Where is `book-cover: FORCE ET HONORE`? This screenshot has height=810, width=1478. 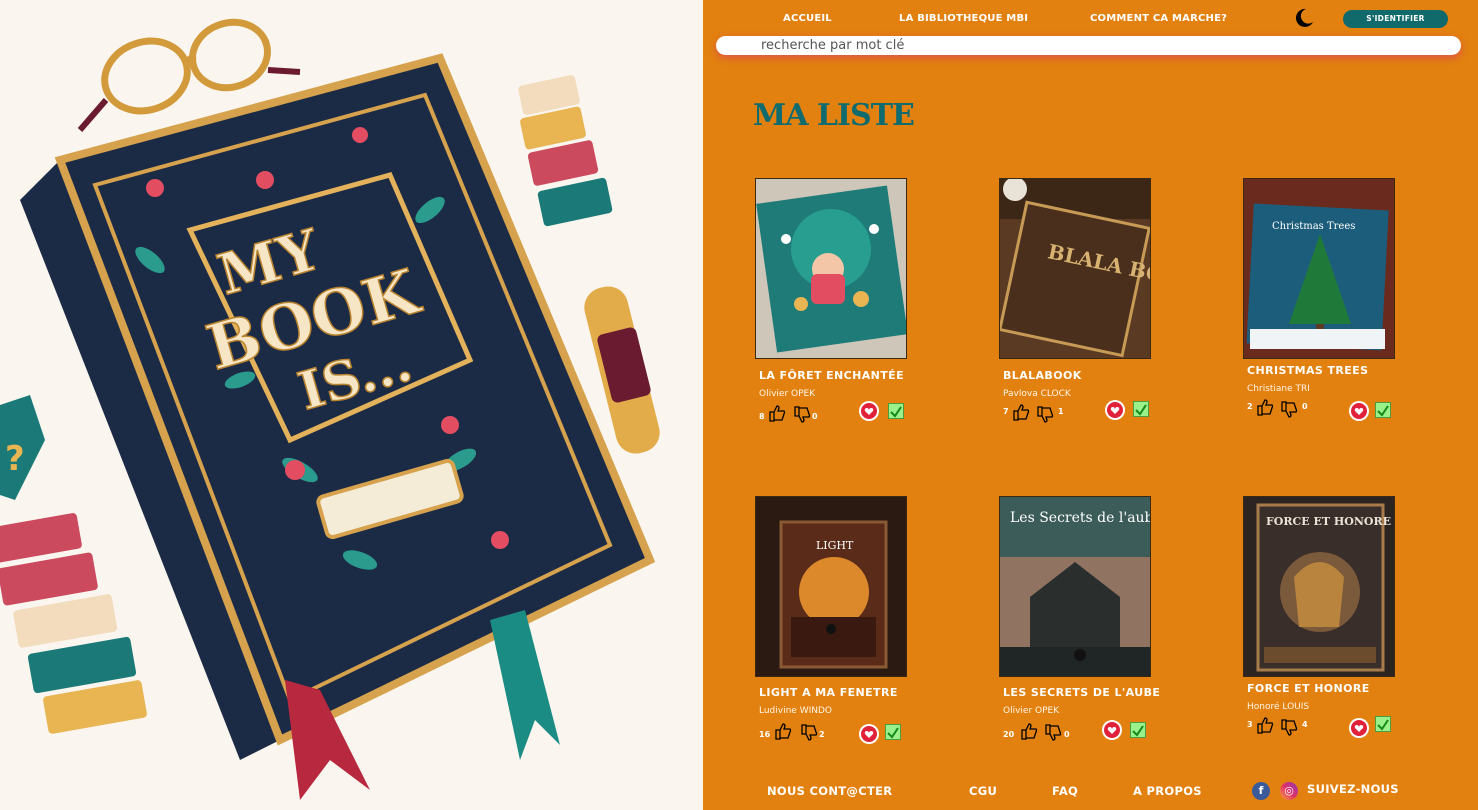
book-cover: FORCE ET HONORE is located at coordinates (1319, 586).